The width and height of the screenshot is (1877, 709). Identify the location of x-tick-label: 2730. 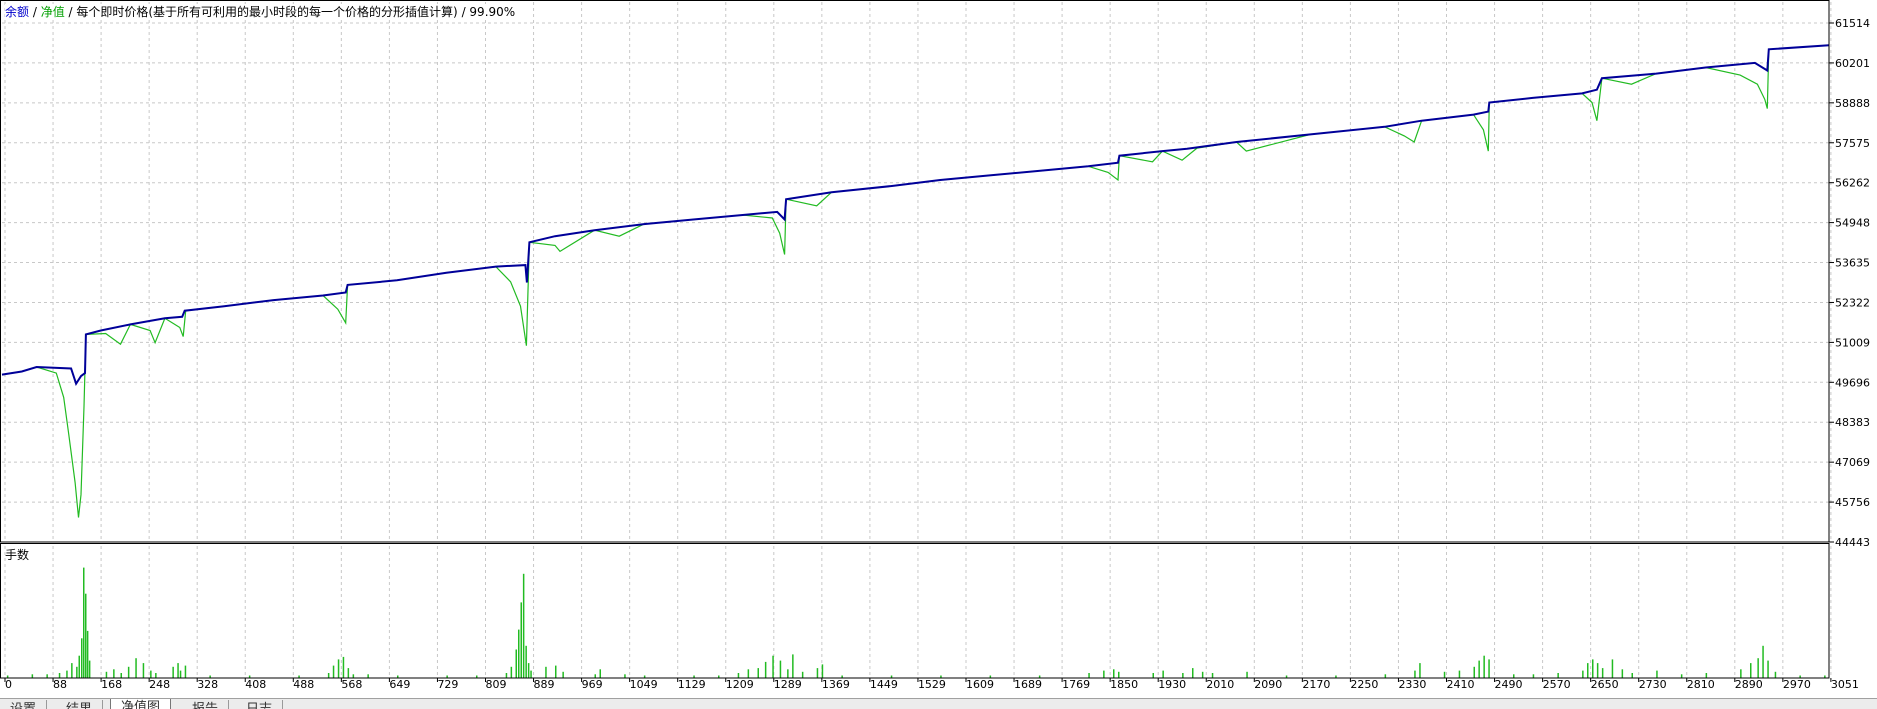
(1653, 684).